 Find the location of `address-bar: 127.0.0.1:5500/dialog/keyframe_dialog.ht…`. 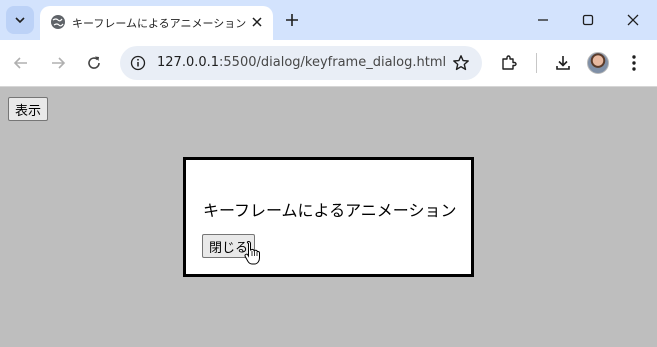

address-bar: 127.0.0.1:5500/dialog/keyframe_dialog.ht… is located at coordinates (301, 63).